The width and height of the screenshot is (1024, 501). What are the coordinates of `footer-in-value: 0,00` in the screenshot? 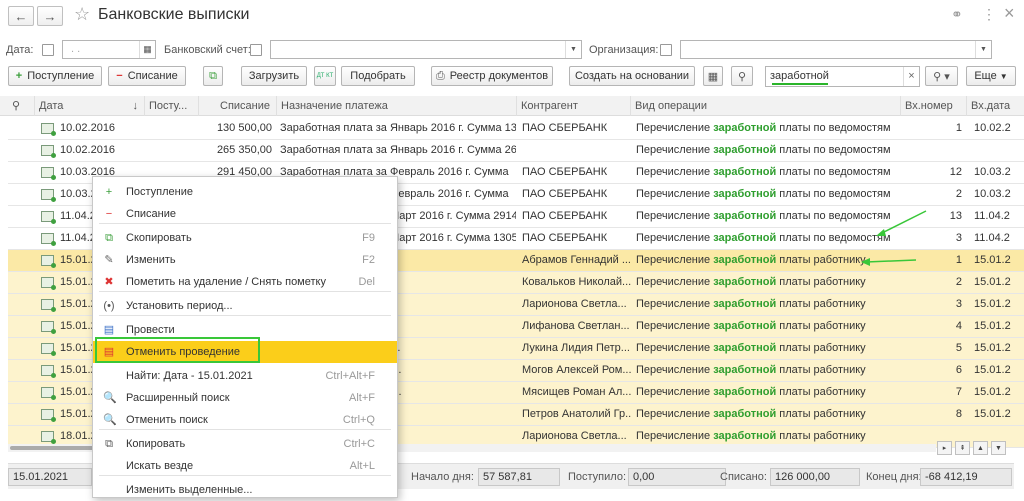 It's located at (677, 477).